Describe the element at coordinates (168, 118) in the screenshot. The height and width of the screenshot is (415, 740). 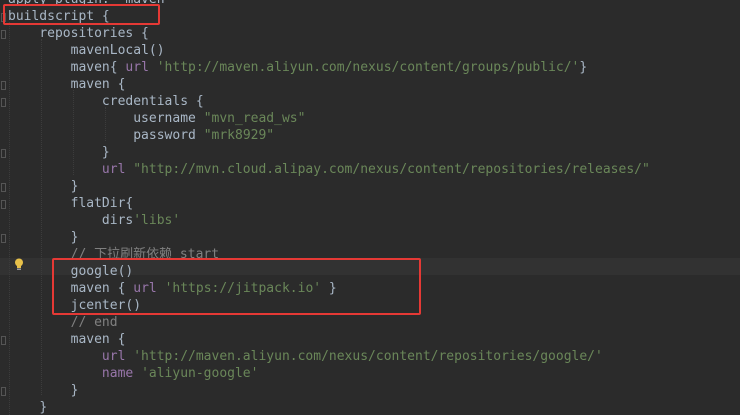
I see `code-token: username` at that location.